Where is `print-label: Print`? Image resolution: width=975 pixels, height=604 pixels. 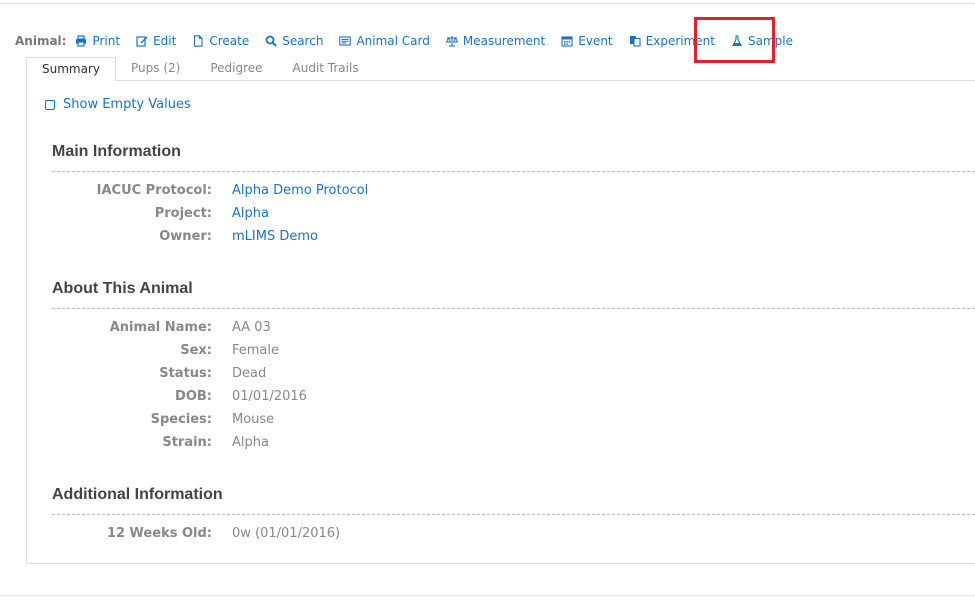
print-label: Print is located at coordinates (106, 41).